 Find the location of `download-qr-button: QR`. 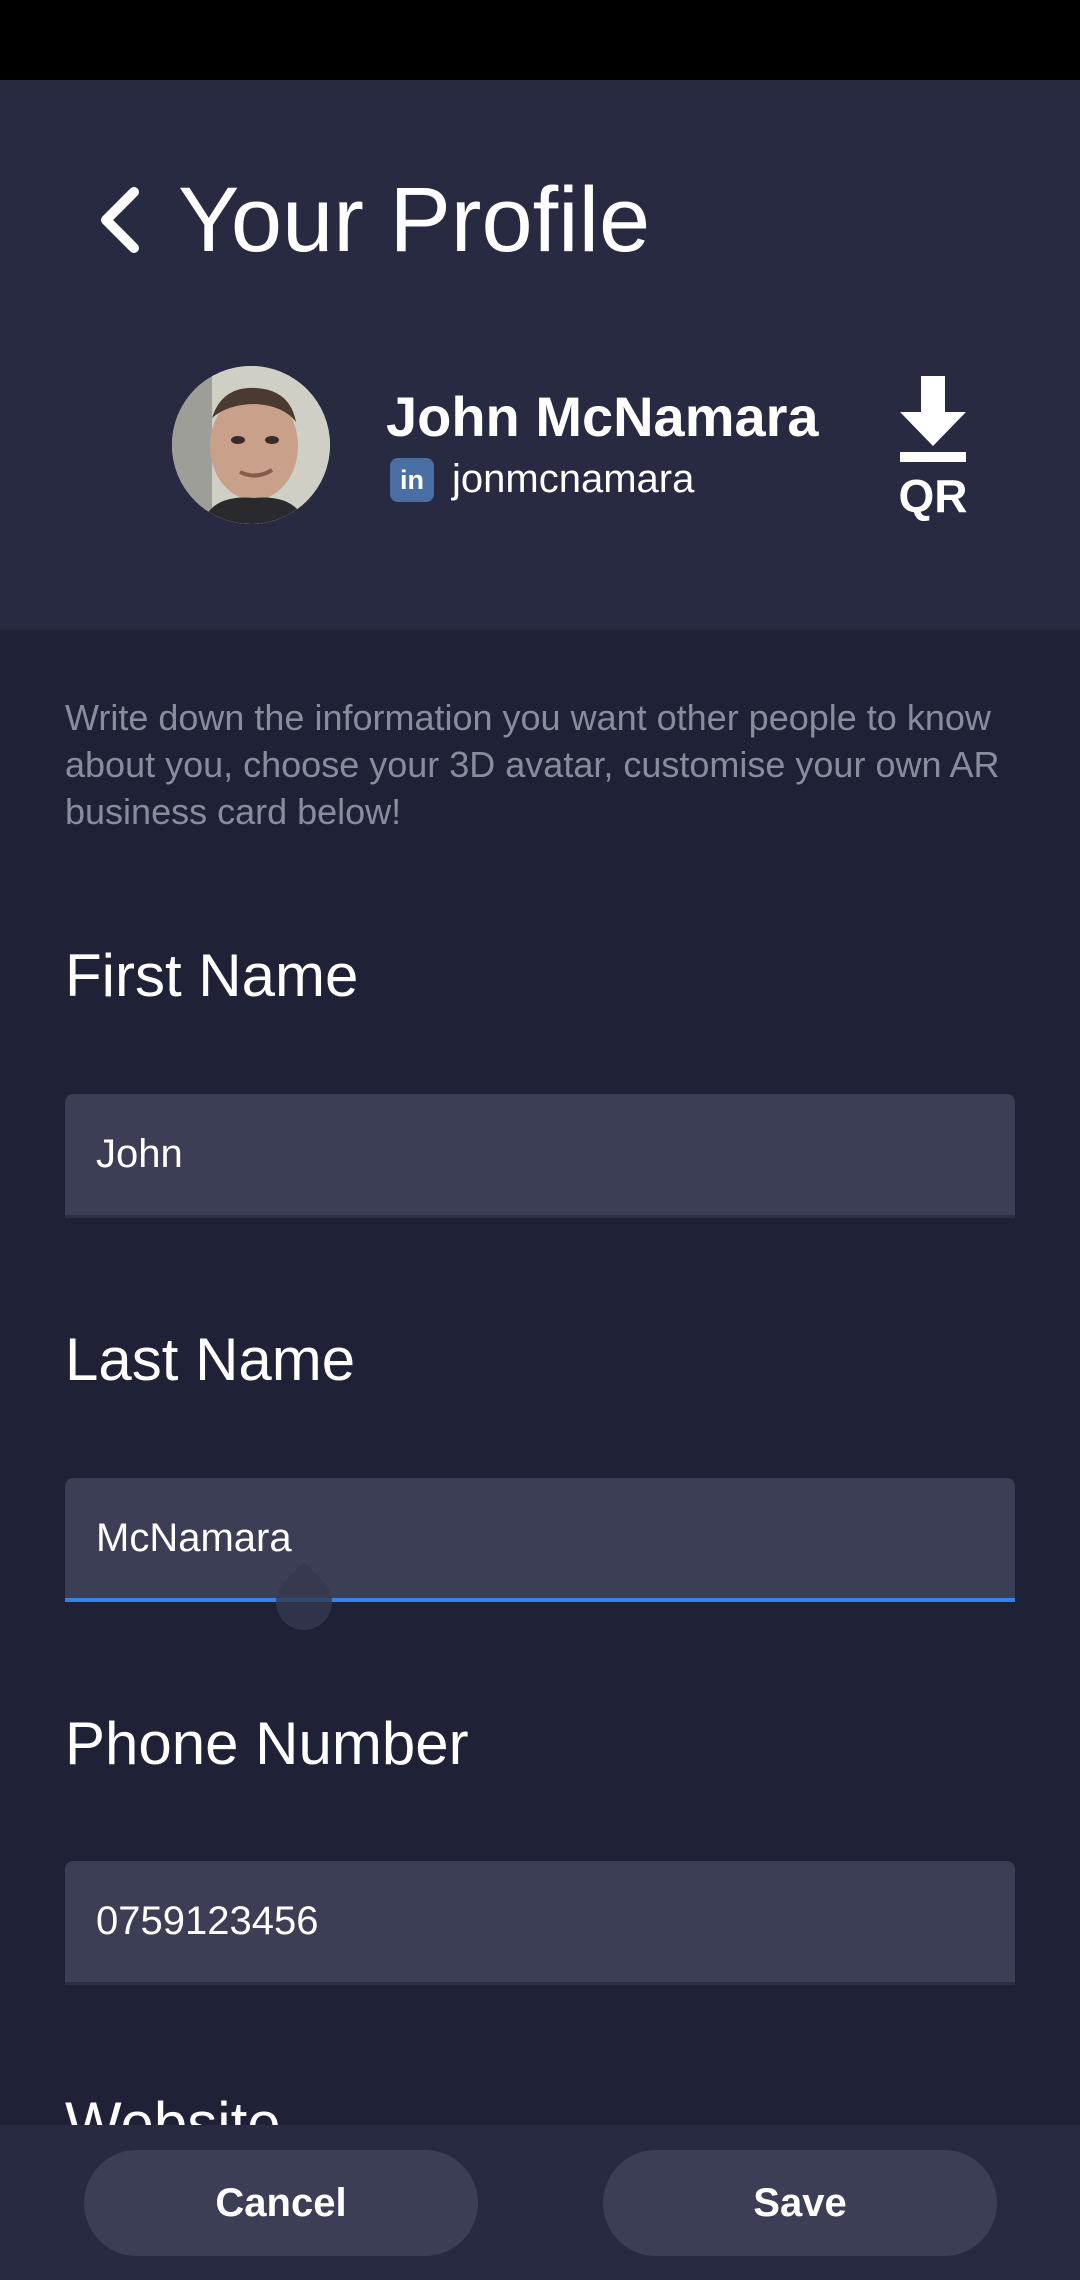

download-qr-button: QR is located at coordinates (933, 452).